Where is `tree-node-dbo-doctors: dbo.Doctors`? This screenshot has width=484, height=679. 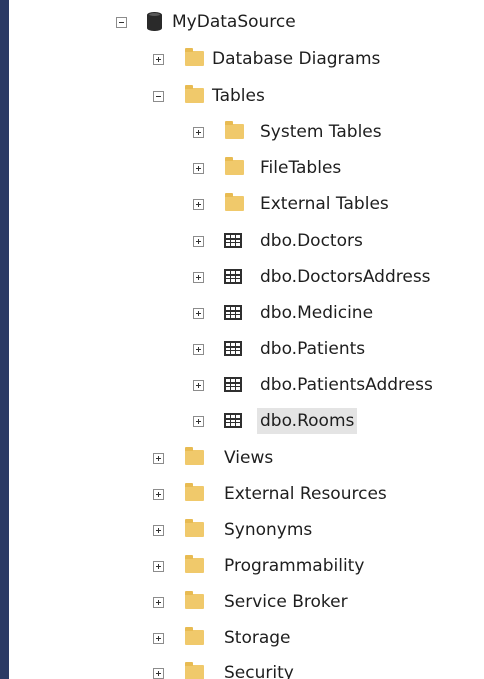
tree-node-dbo-doctors: dbo.Doctors is located at coordinates (242, 241).